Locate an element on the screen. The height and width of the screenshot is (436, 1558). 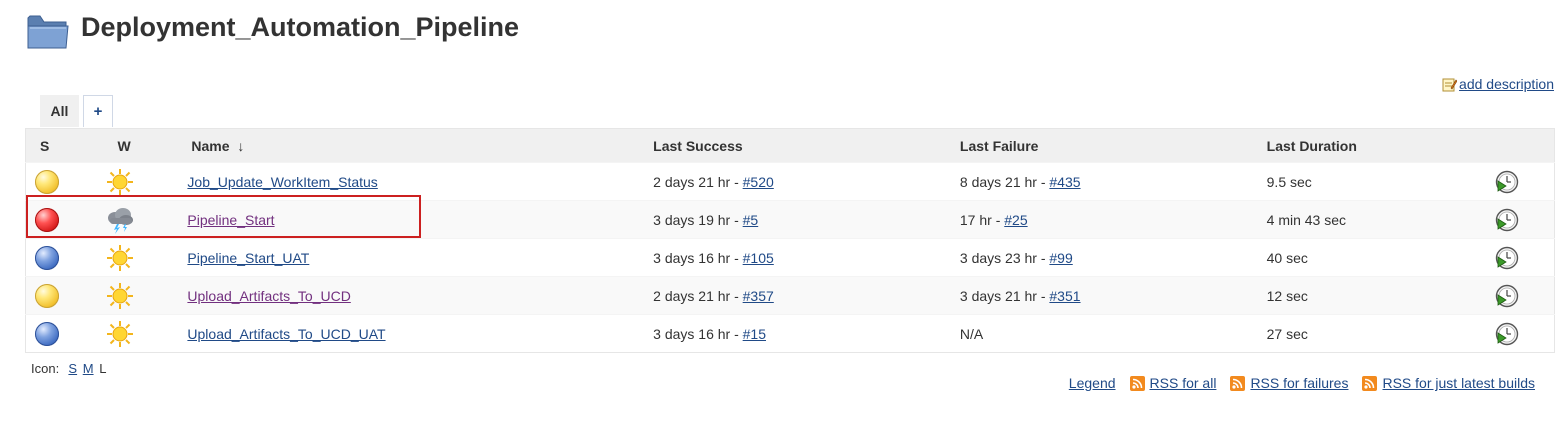
rss-failures-link: RSS for failures is located at coordinates (1299, 383).